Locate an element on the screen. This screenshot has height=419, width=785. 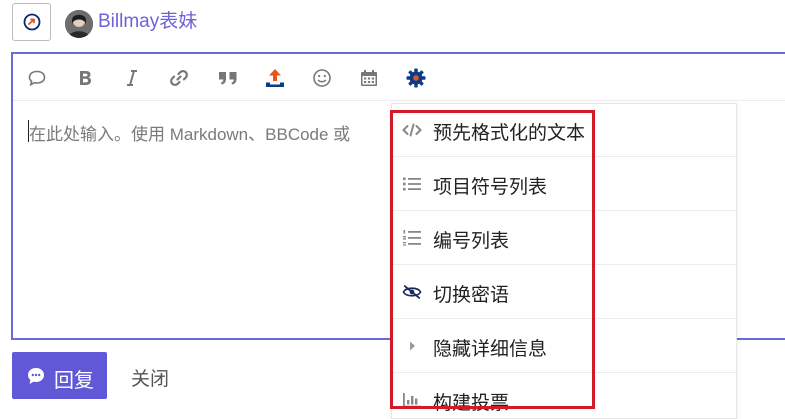
chat-bubble-icon is located at coordinates (36, 376).